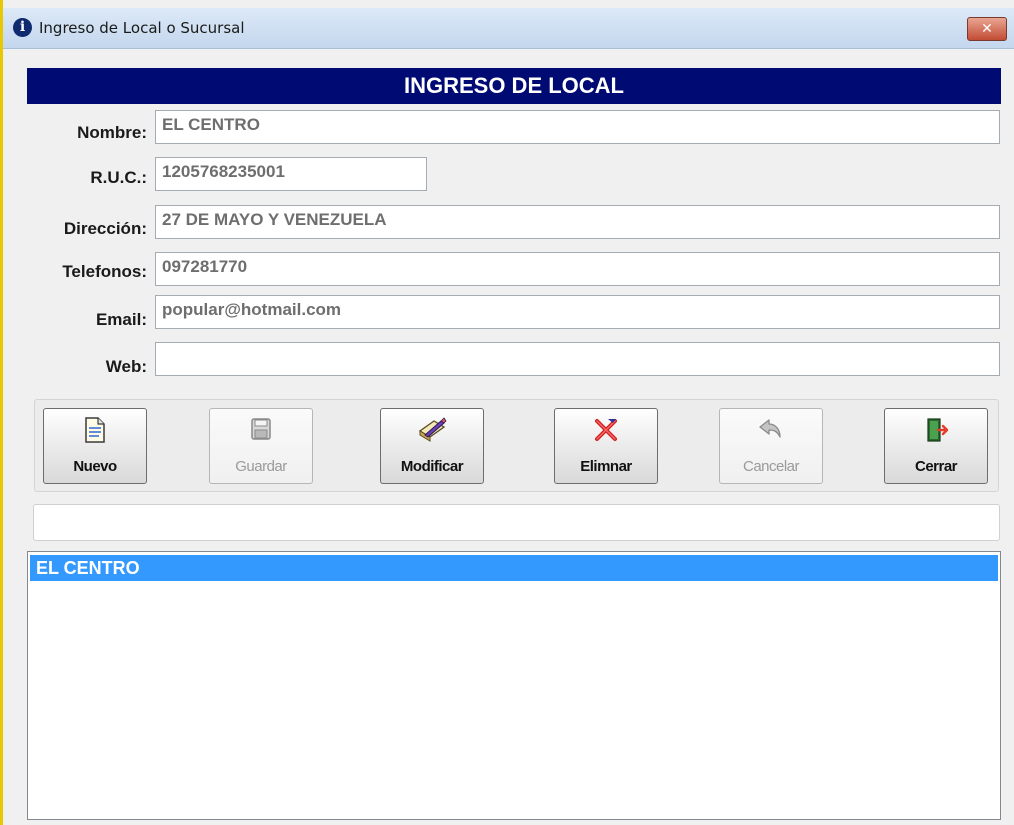 The image size is (1014, 825). What do you see at coordinates (514, 568) in the screenshot?
I see `list-item: EL CENTRO` at bounding box center [514, 568].